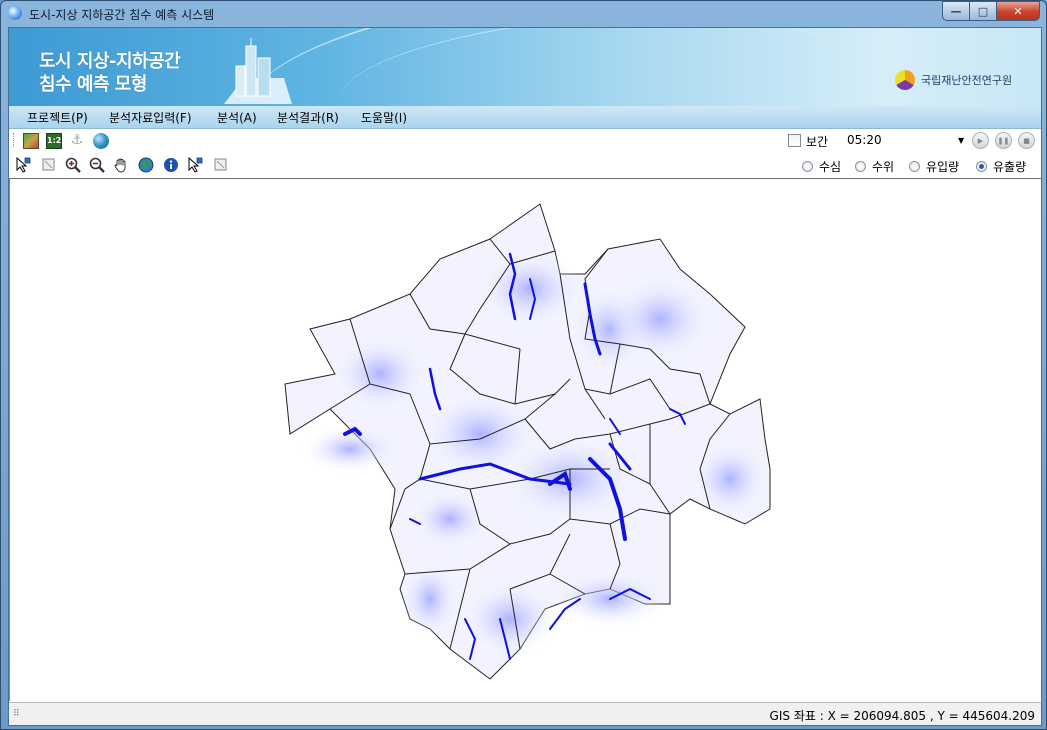 The image size is (1047, 730). I want to click on app-banner: 도시 지상-지하공간 침수 예측 모형 국립재난안전연구원, so click(525, 67).